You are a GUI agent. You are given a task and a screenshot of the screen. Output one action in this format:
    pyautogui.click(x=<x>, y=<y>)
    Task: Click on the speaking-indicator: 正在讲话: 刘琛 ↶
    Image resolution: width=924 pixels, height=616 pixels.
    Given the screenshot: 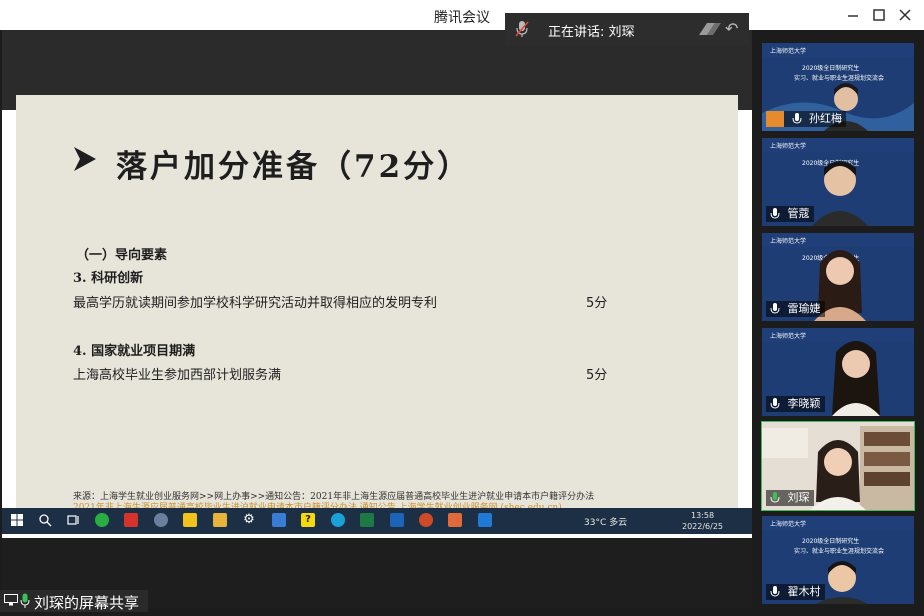 What is the action you would take?
    pyautogui.click(x=627, y=29)
    